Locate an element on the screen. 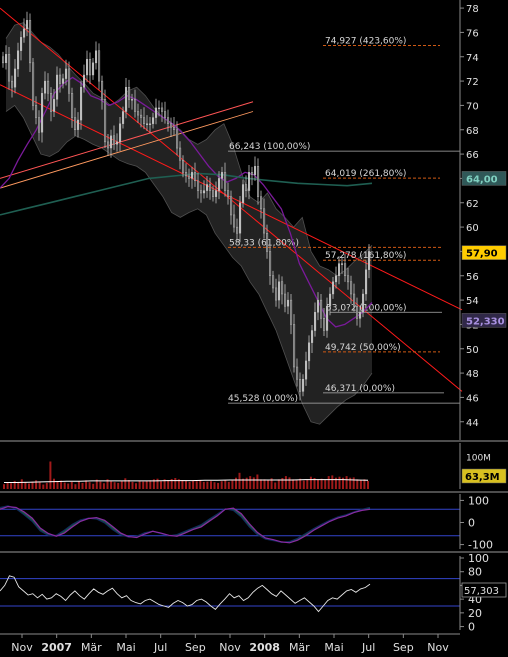 The width and height of the screenshot is (508, 657). price-y-tick-label: 60 is located at coordinates (472, 228).